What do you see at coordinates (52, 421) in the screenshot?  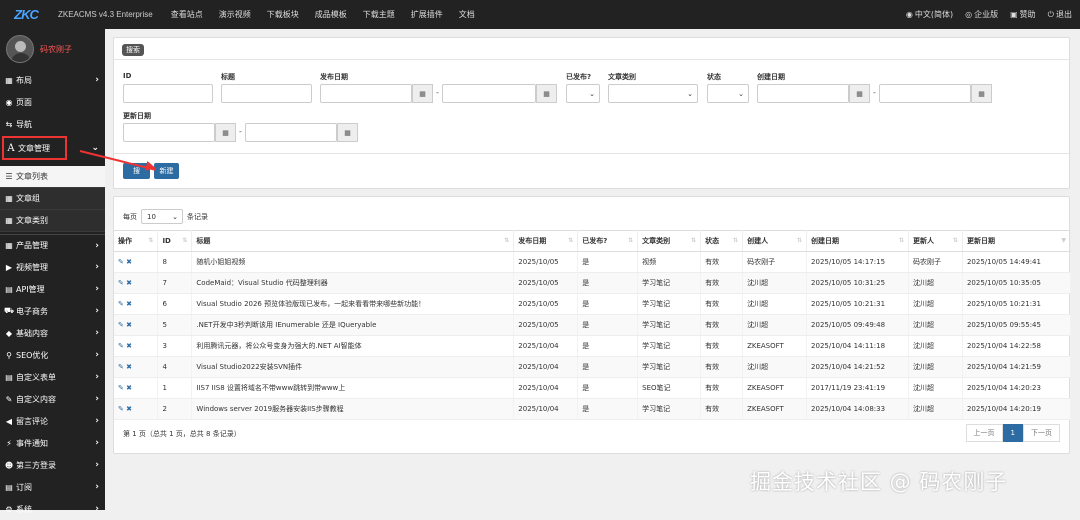 I see `sidebar-item: ◀ 留言评论 ›` at bounding box center [52, 421].